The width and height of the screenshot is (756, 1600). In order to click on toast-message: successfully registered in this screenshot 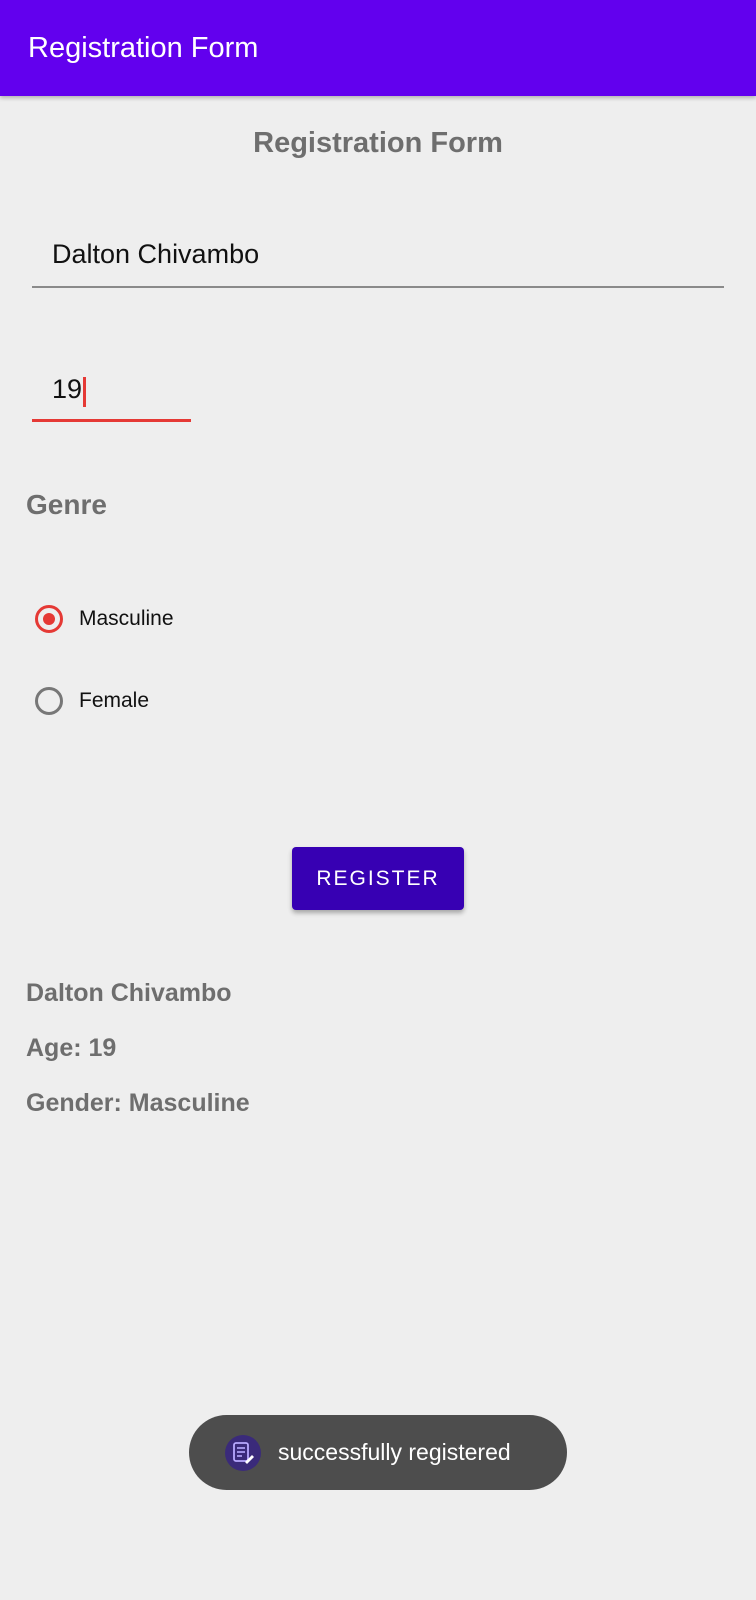, I will do `click(394, 1452)`.